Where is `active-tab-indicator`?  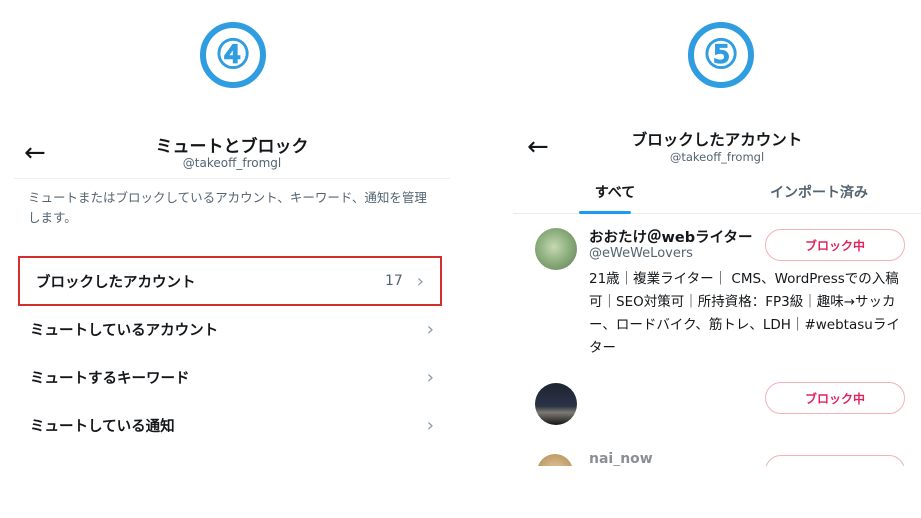
active-tab-indicator is located at coordinates (605, 212).